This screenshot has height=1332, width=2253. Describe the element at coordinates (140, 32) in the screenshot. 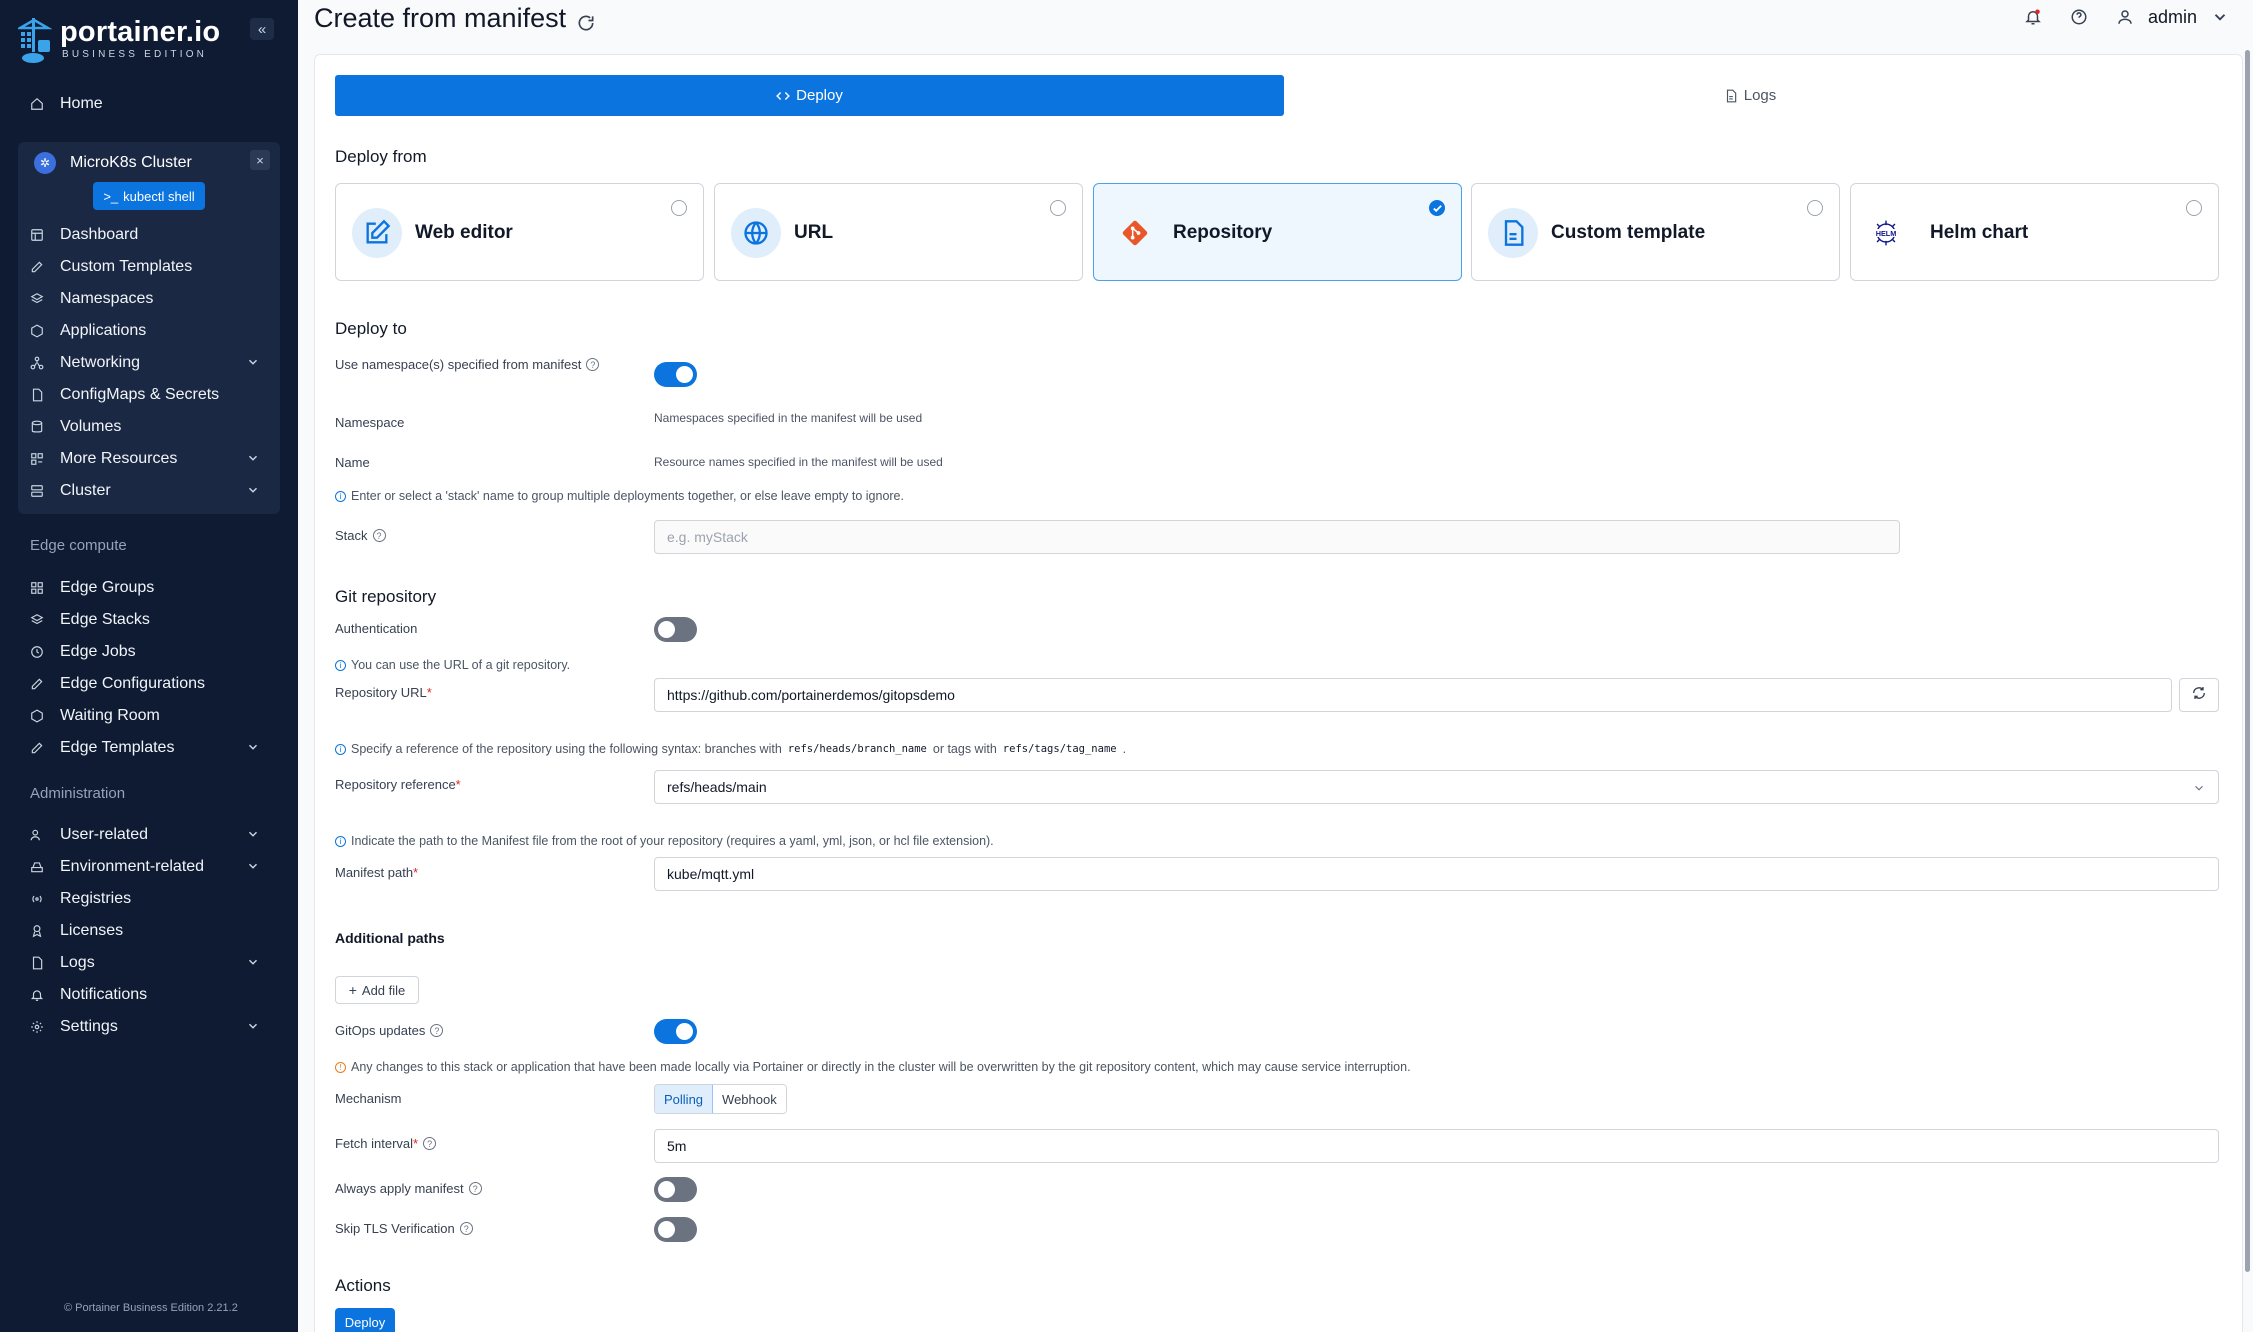

I see `brand-name: portainer.io` at that location.